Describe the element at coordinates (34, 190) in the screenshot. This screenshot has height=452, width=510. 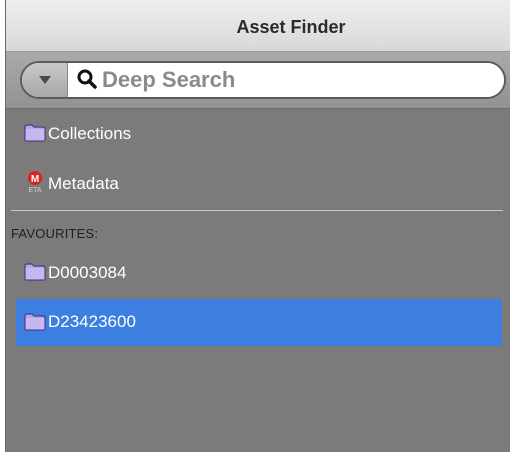
I see `svg-text: ETA` at that location.